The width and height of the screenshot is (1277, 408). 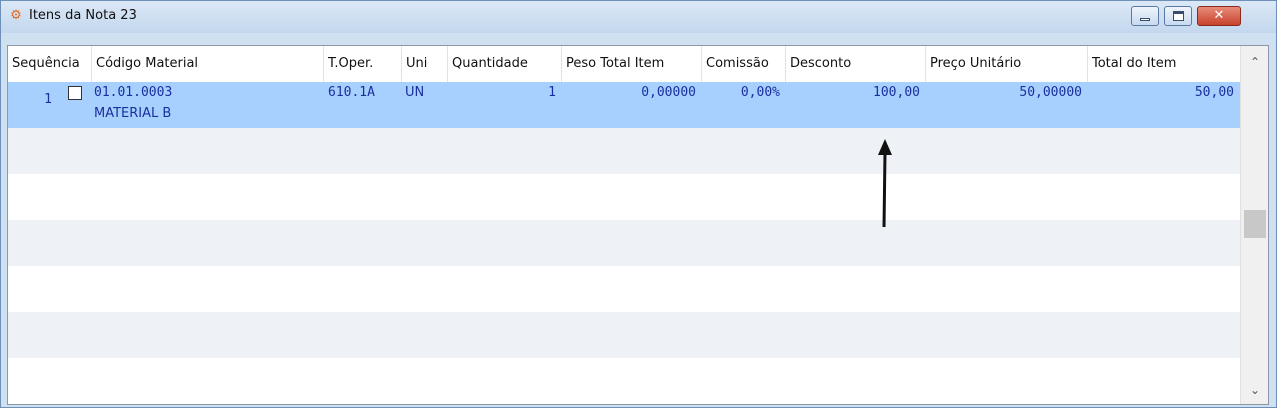 I want to click on column-header-quantidade: Quantidade, so click(x=505, y=64).